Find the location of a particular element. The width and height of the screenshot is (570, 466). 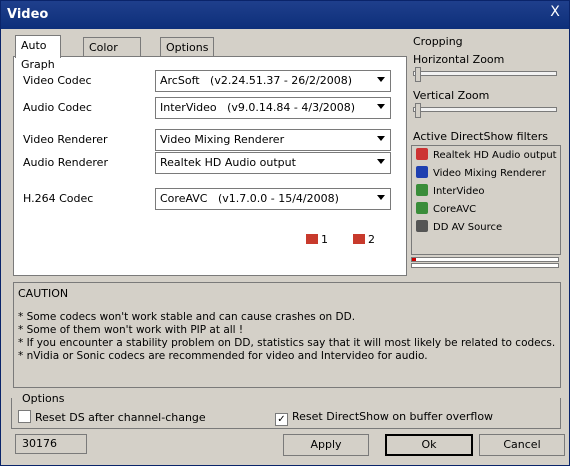

filter-item: CoreAVC is located at coordinates (446, 210).